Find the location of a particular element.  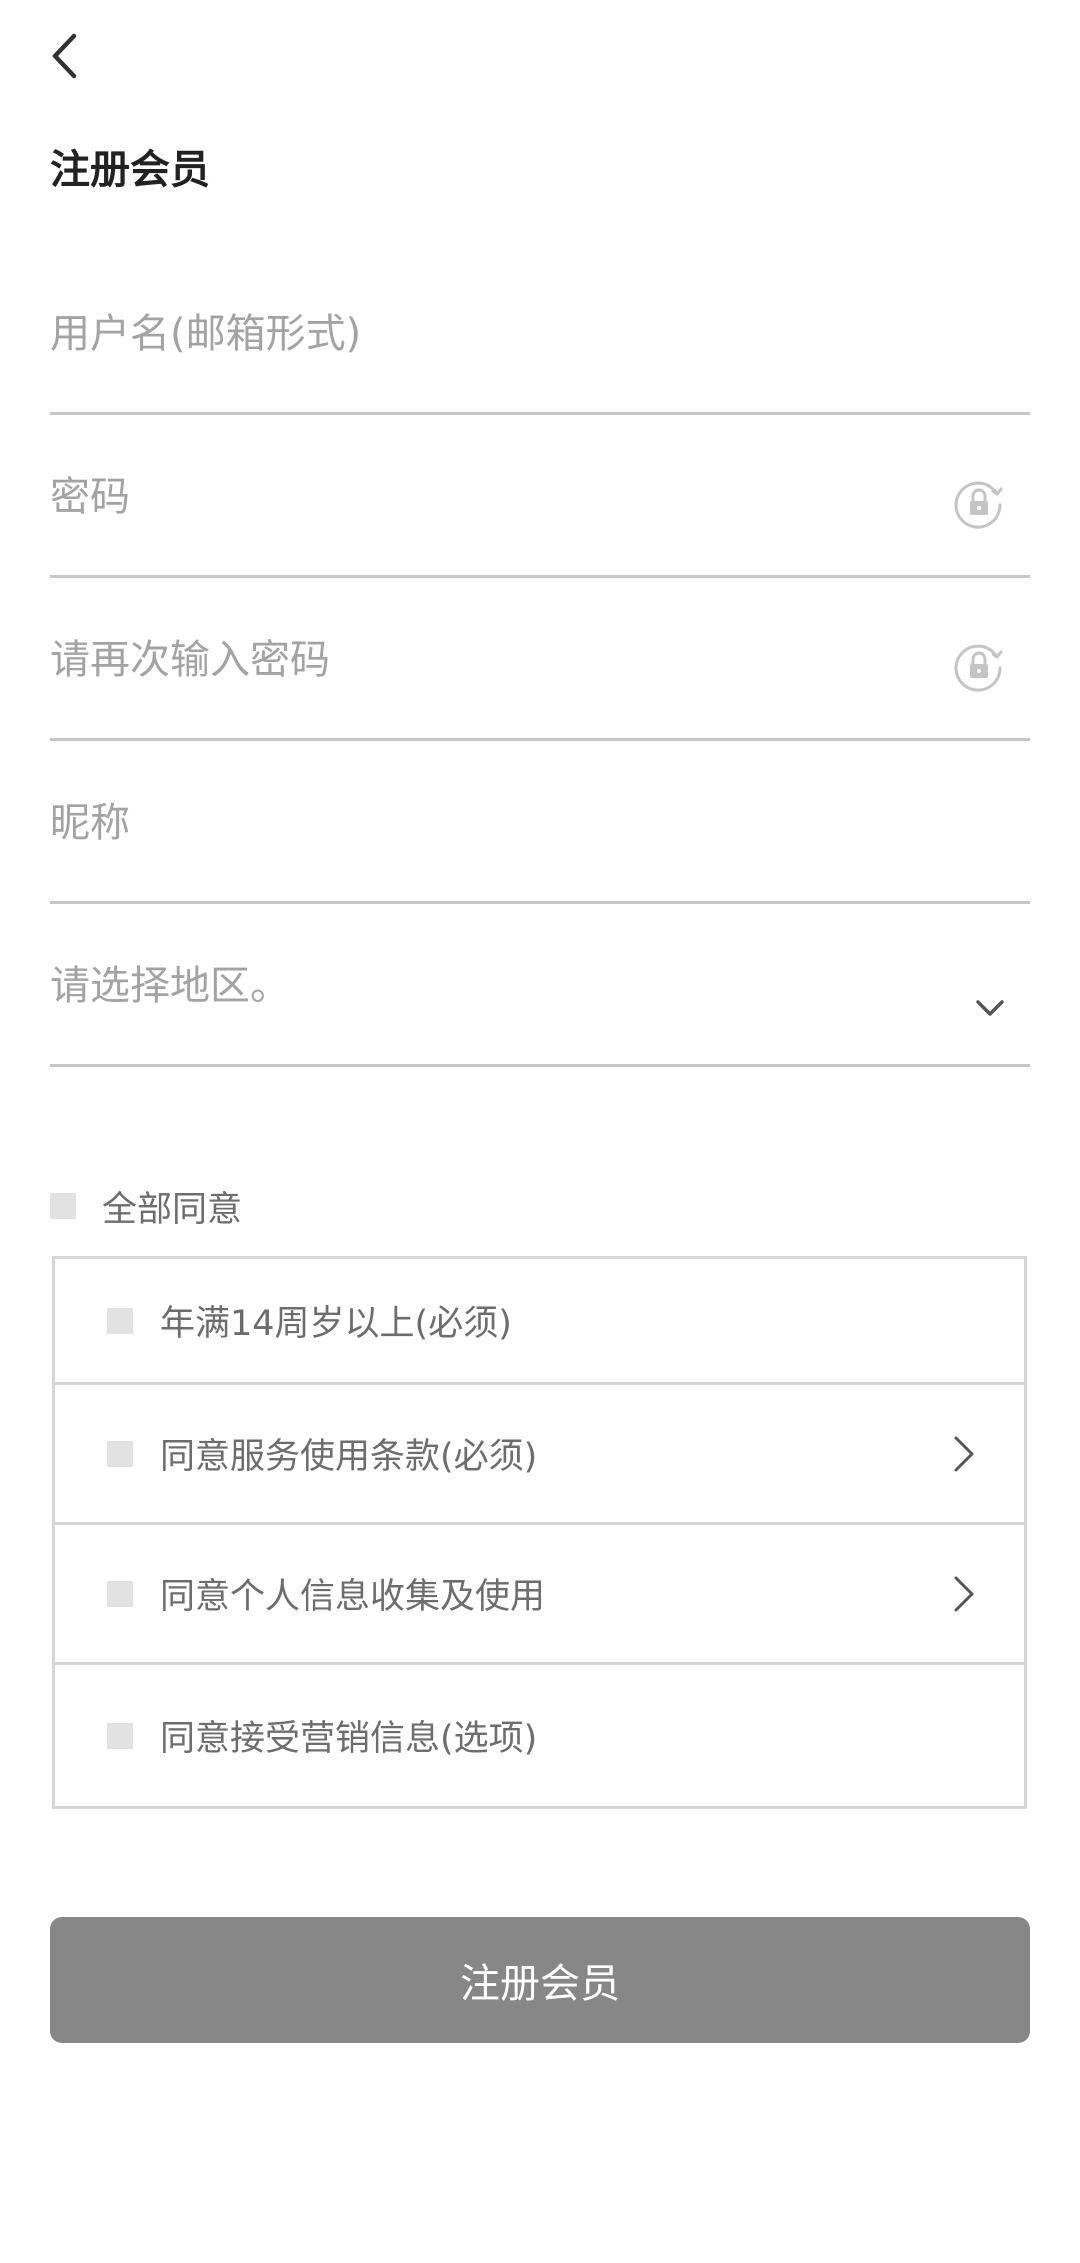

page-title: 注册会员 is located at coordinates (130, 170).